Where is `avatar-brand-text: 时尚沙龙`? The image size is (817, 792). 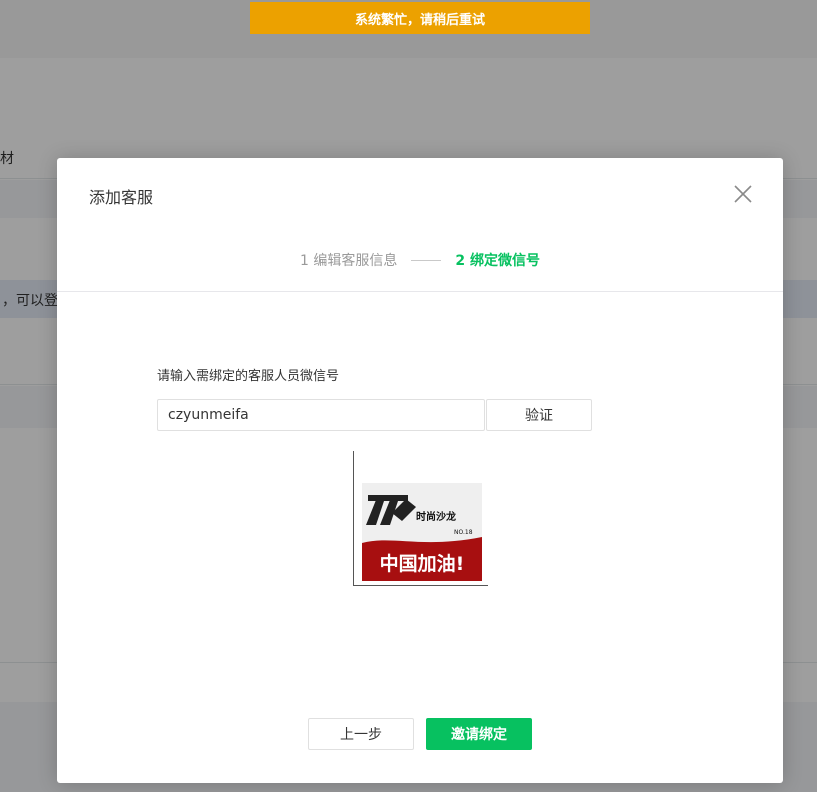 avatar-brand-text: 时尚沙龙 is located at coordinates (436, 516).